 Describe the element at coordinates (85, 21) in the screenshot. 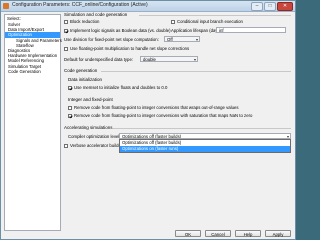

I see `block-reduction-label: Block reduction` at that location.